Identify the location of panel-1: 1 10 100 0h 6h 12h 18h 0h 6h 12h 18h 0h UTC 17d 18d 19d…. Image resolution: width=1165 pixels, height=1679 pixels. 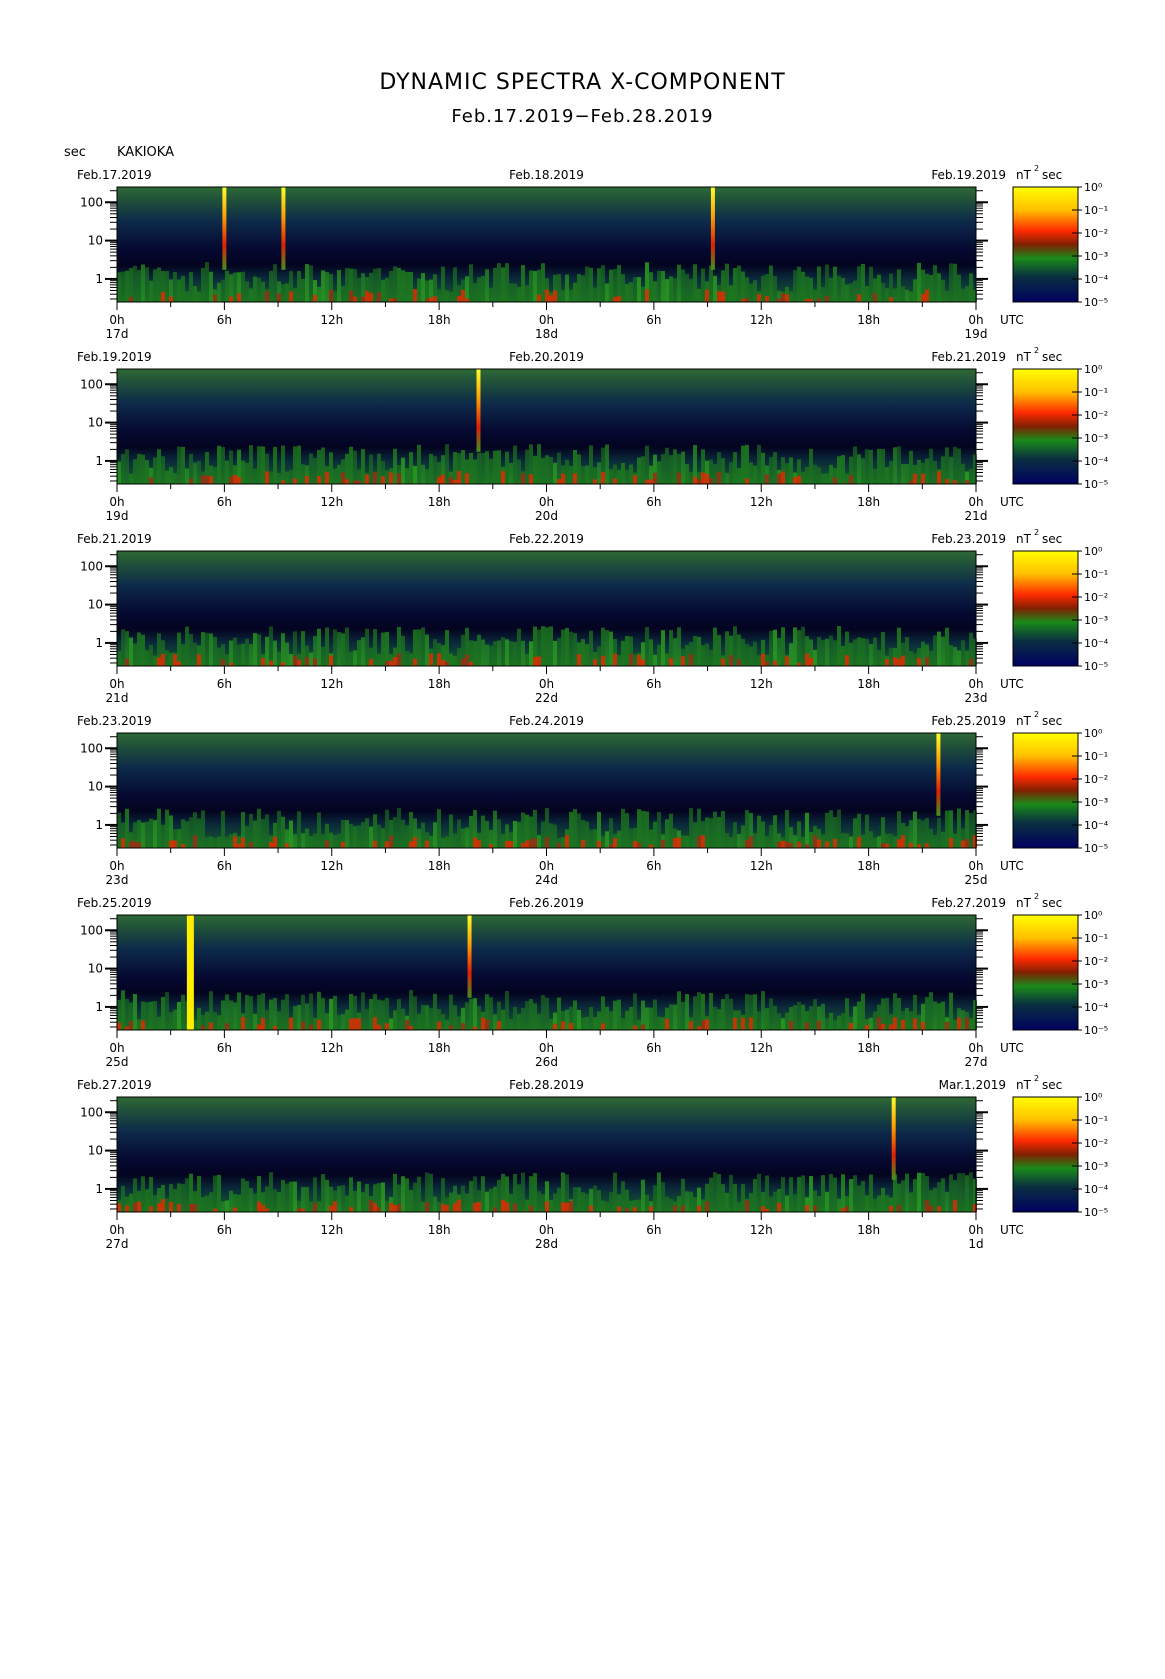
(593, 252).